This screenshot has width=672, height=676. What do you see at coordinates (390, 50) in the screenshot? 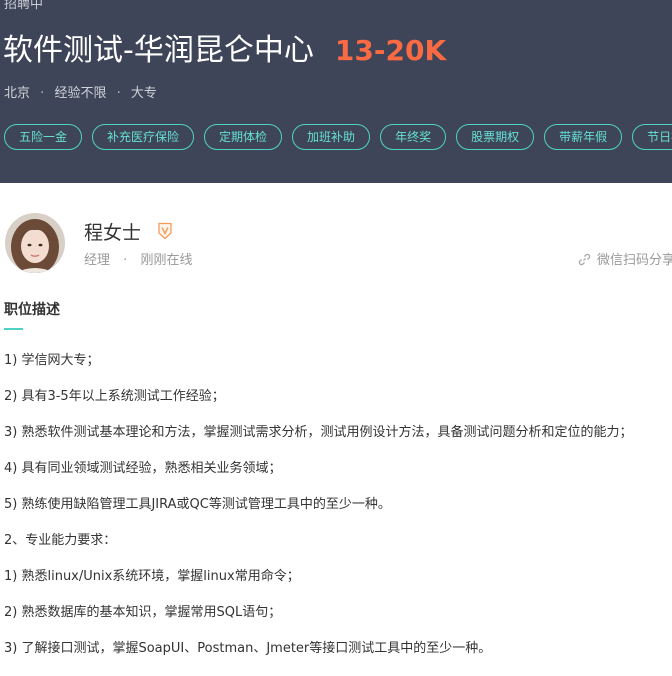
I see `salary: 13-20K` at bounding box center [390, 50].